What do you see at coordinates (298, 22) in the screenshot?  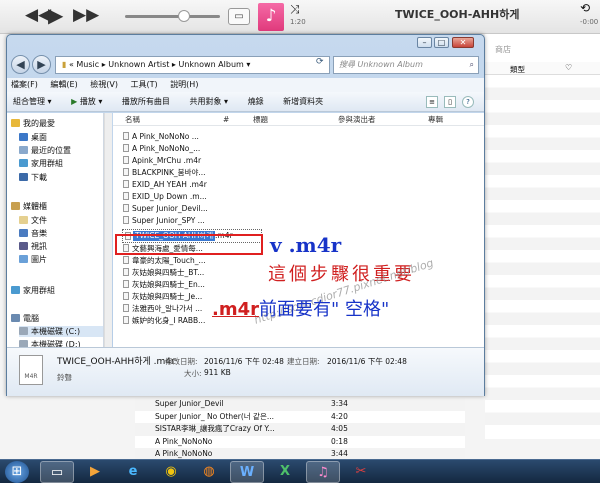 I see `time-elapsed: 1:20` at bounding box center [298, 22].